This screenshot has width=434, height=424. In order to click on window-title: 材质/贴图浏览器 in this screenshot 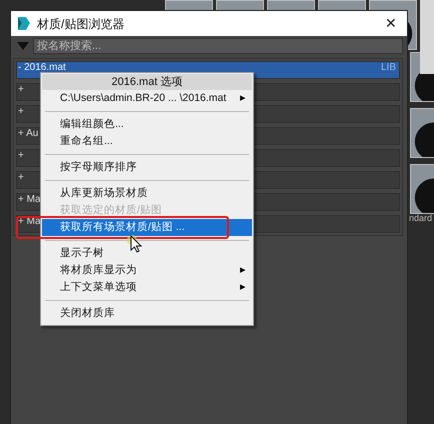, I will do `click(80, 24)`.